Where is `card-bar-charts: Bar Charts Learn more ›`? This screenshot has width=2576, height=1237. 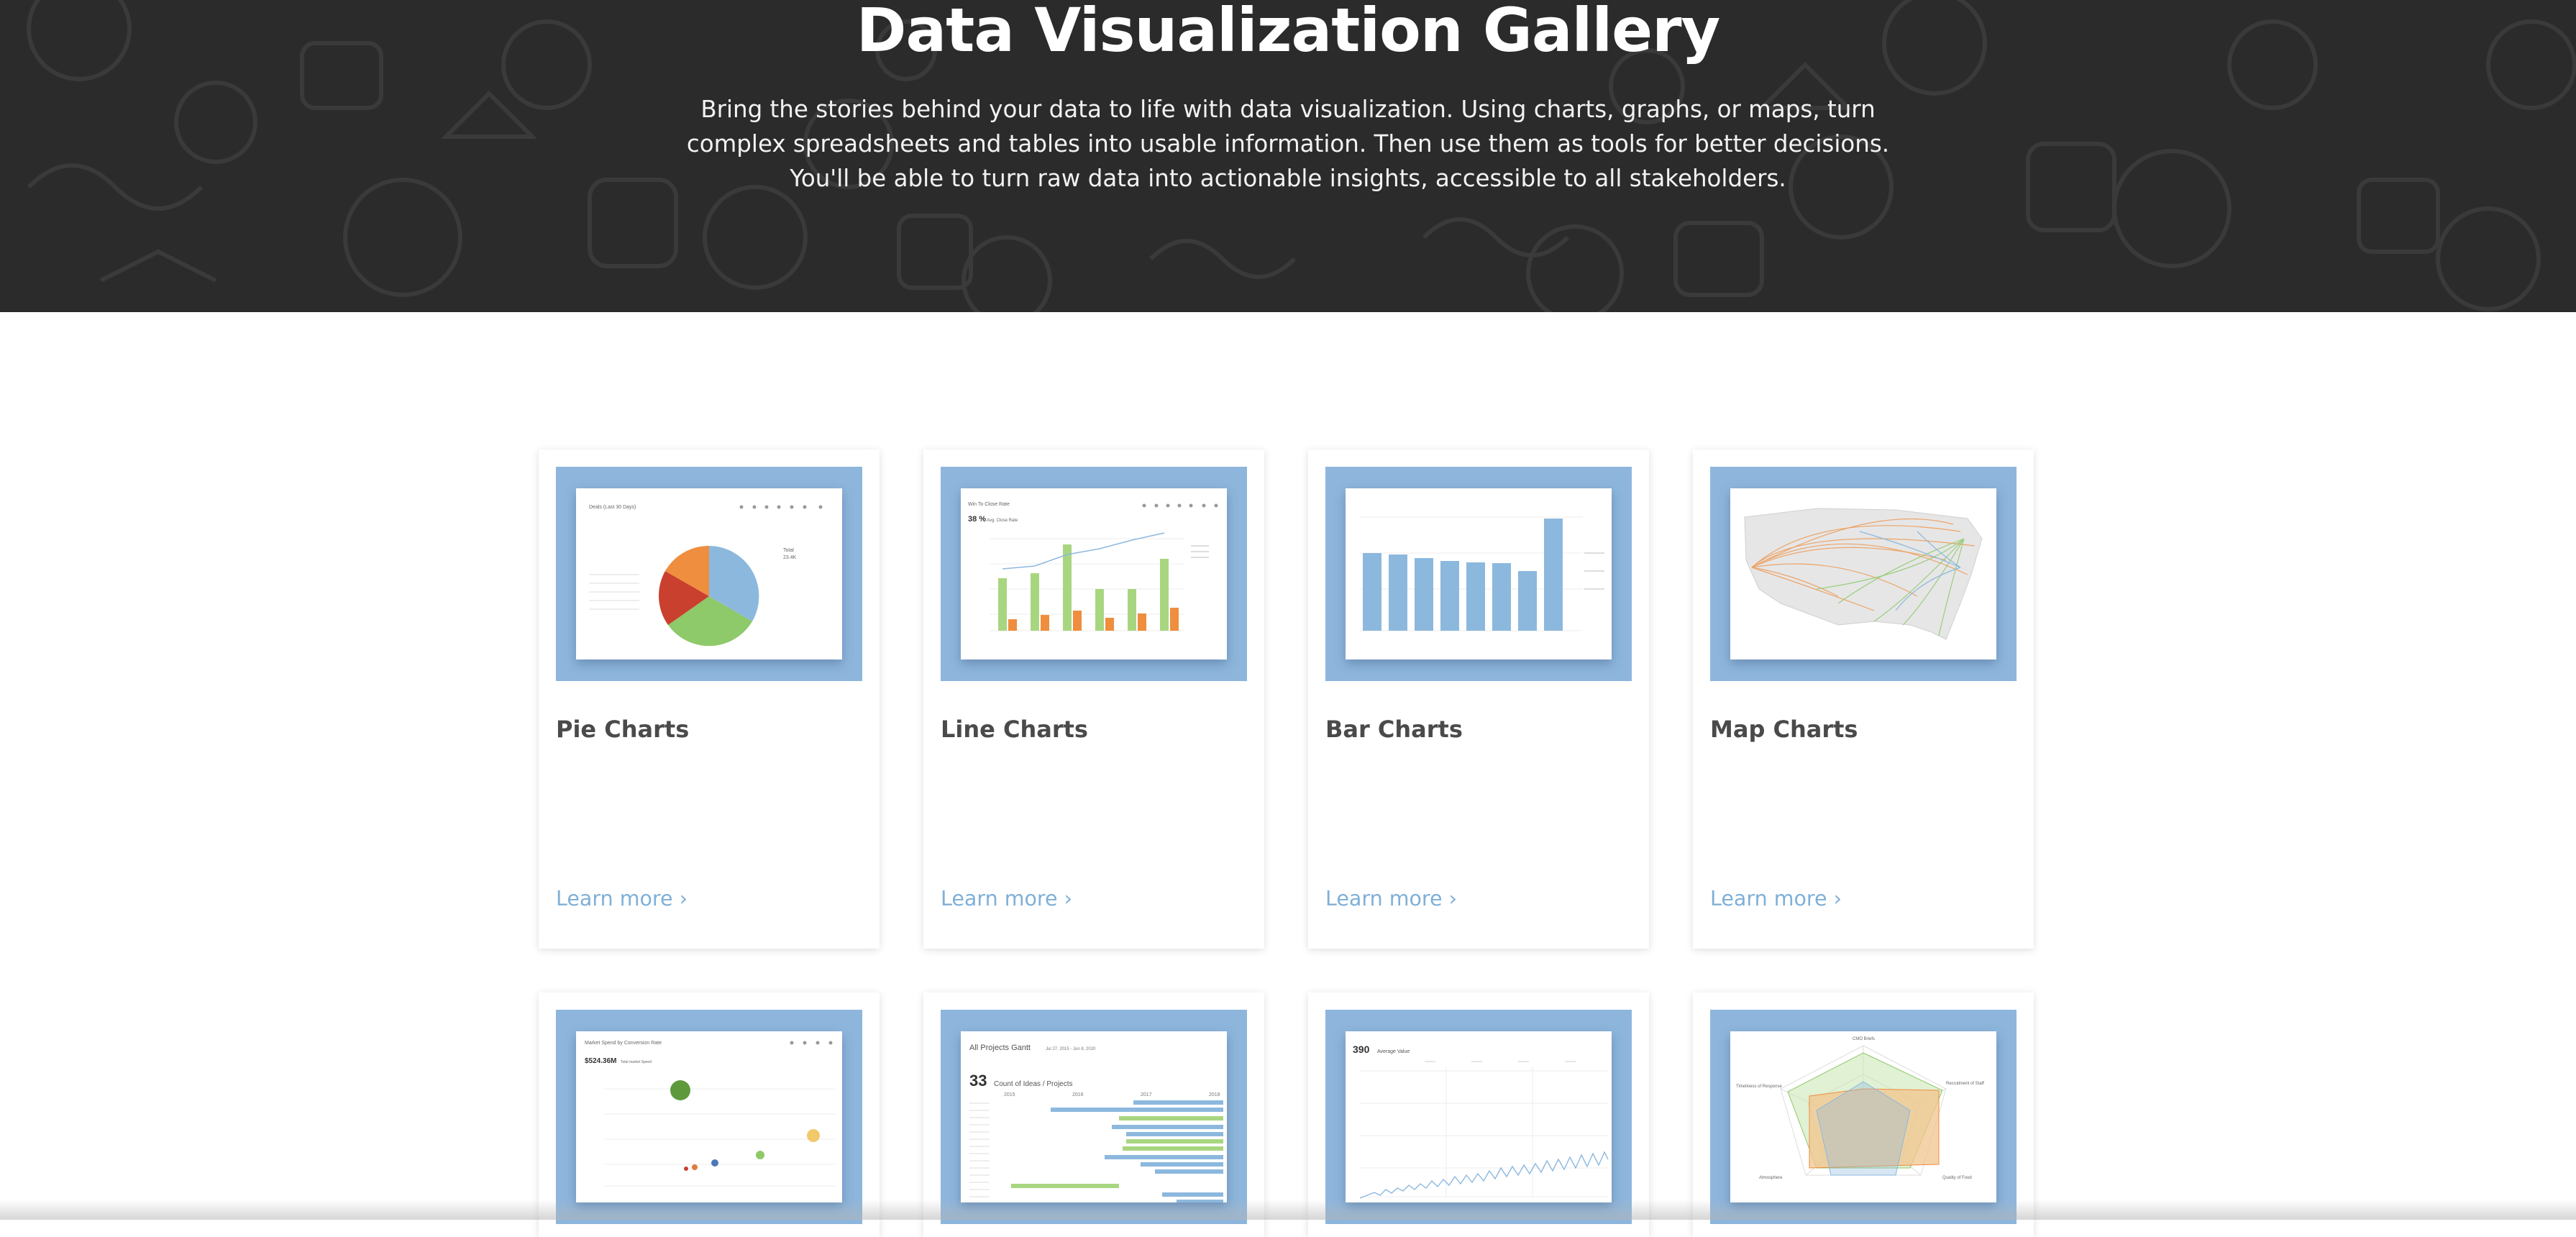
card-bar-charts: Bar Charts Learn more › is located at coordinates (1478, 699).